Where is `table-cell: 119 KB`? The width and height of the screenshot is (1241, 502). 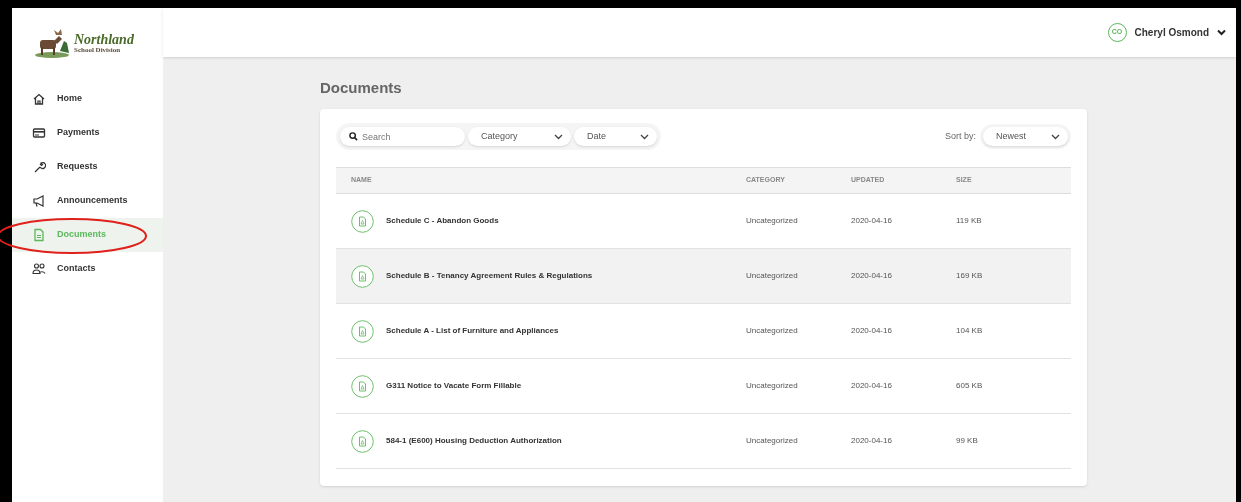 table-cell: 119 KB is located at coordinates (969, 220).